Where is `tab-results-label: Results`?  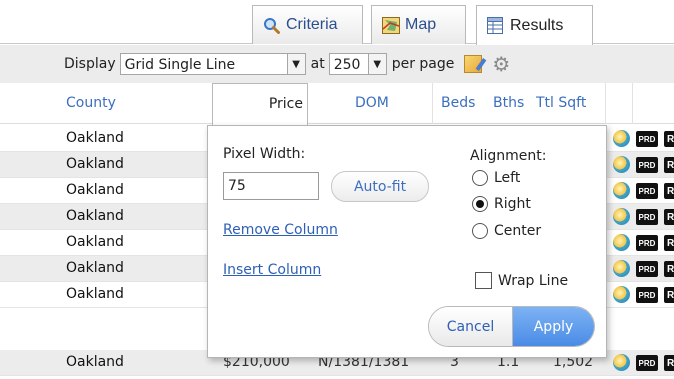
tab-results-label: Results is located at coordinates (537, 25).